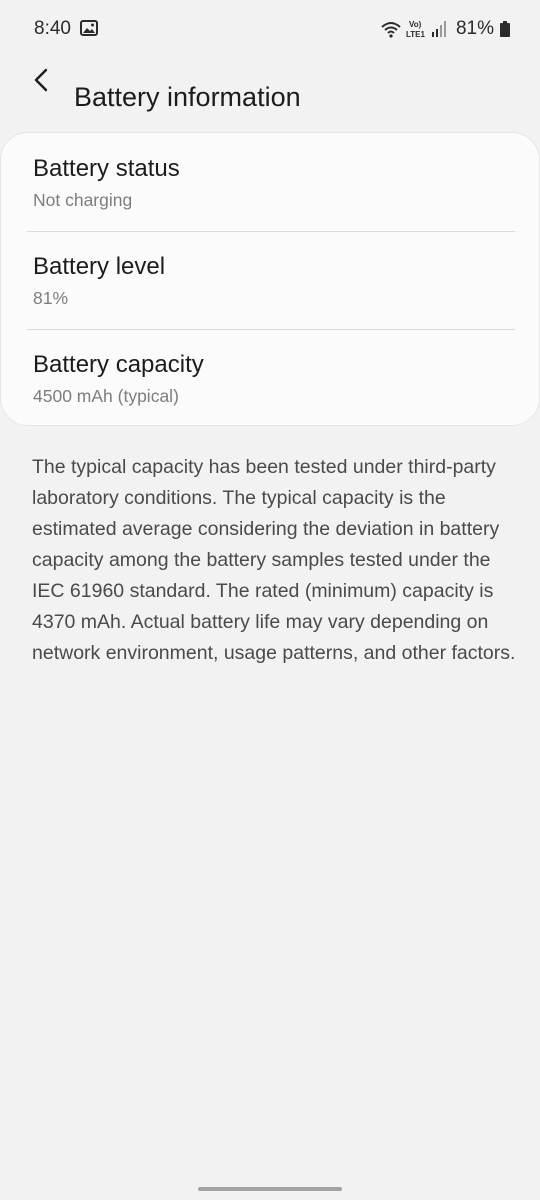 This screenshot has height=1200, width=540. Describe the element at coordinates (505, 29) in the screenshot. I see `battery-icon` at that location.